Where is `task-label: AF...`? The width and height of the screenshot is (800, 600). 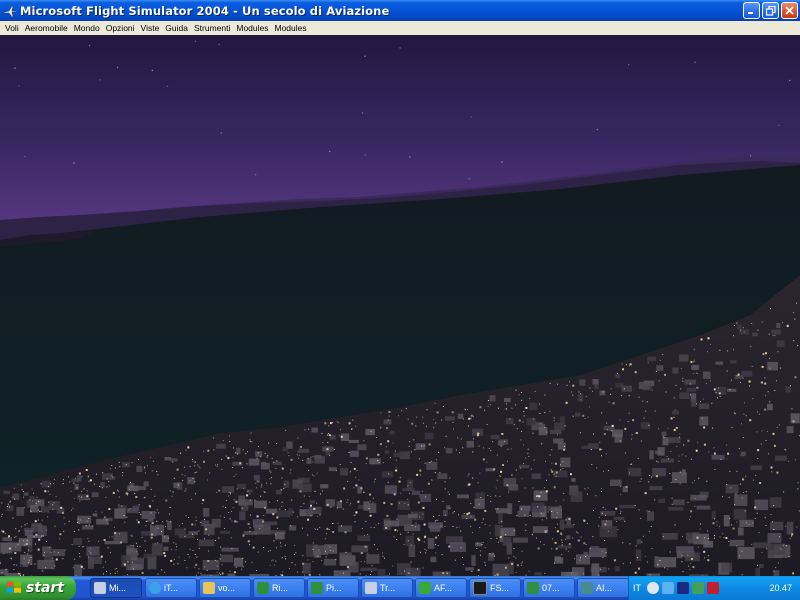
task-label: AF... is located at coordinates (443, 588).